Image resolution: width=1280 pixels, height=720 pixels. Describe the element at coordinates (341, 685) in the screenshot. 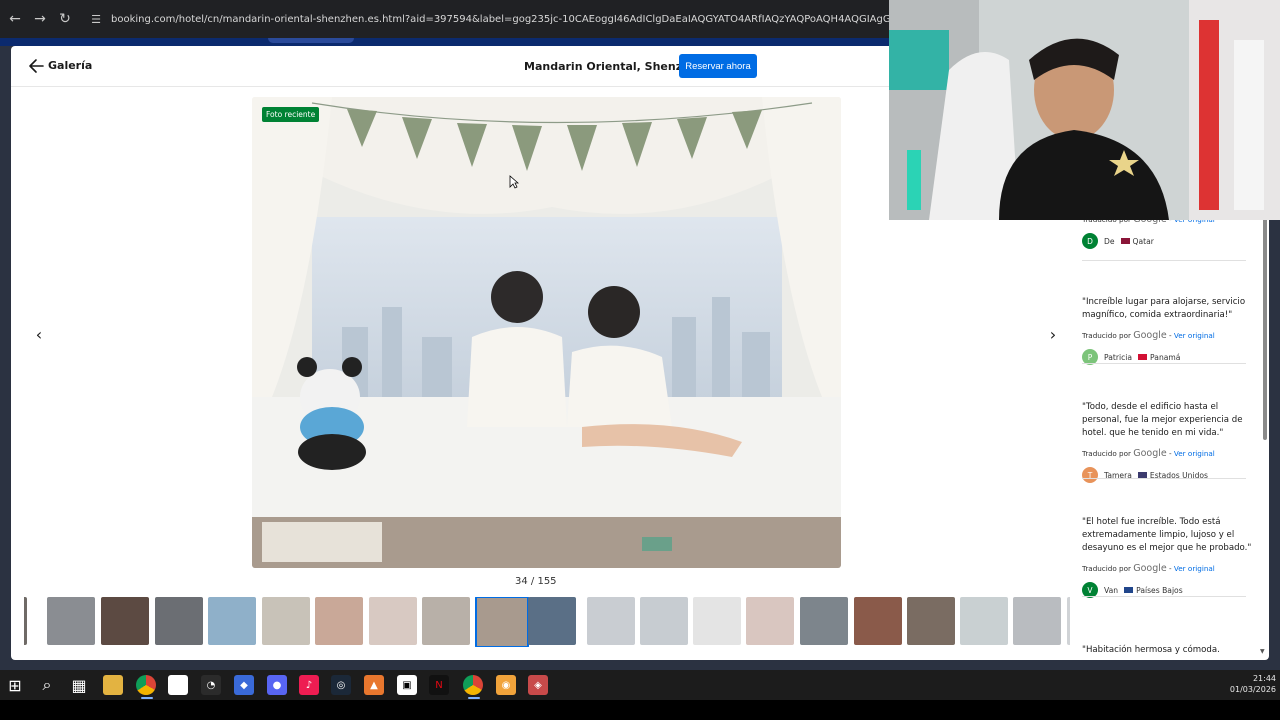

I see `steam-icon: ◎` at that location.